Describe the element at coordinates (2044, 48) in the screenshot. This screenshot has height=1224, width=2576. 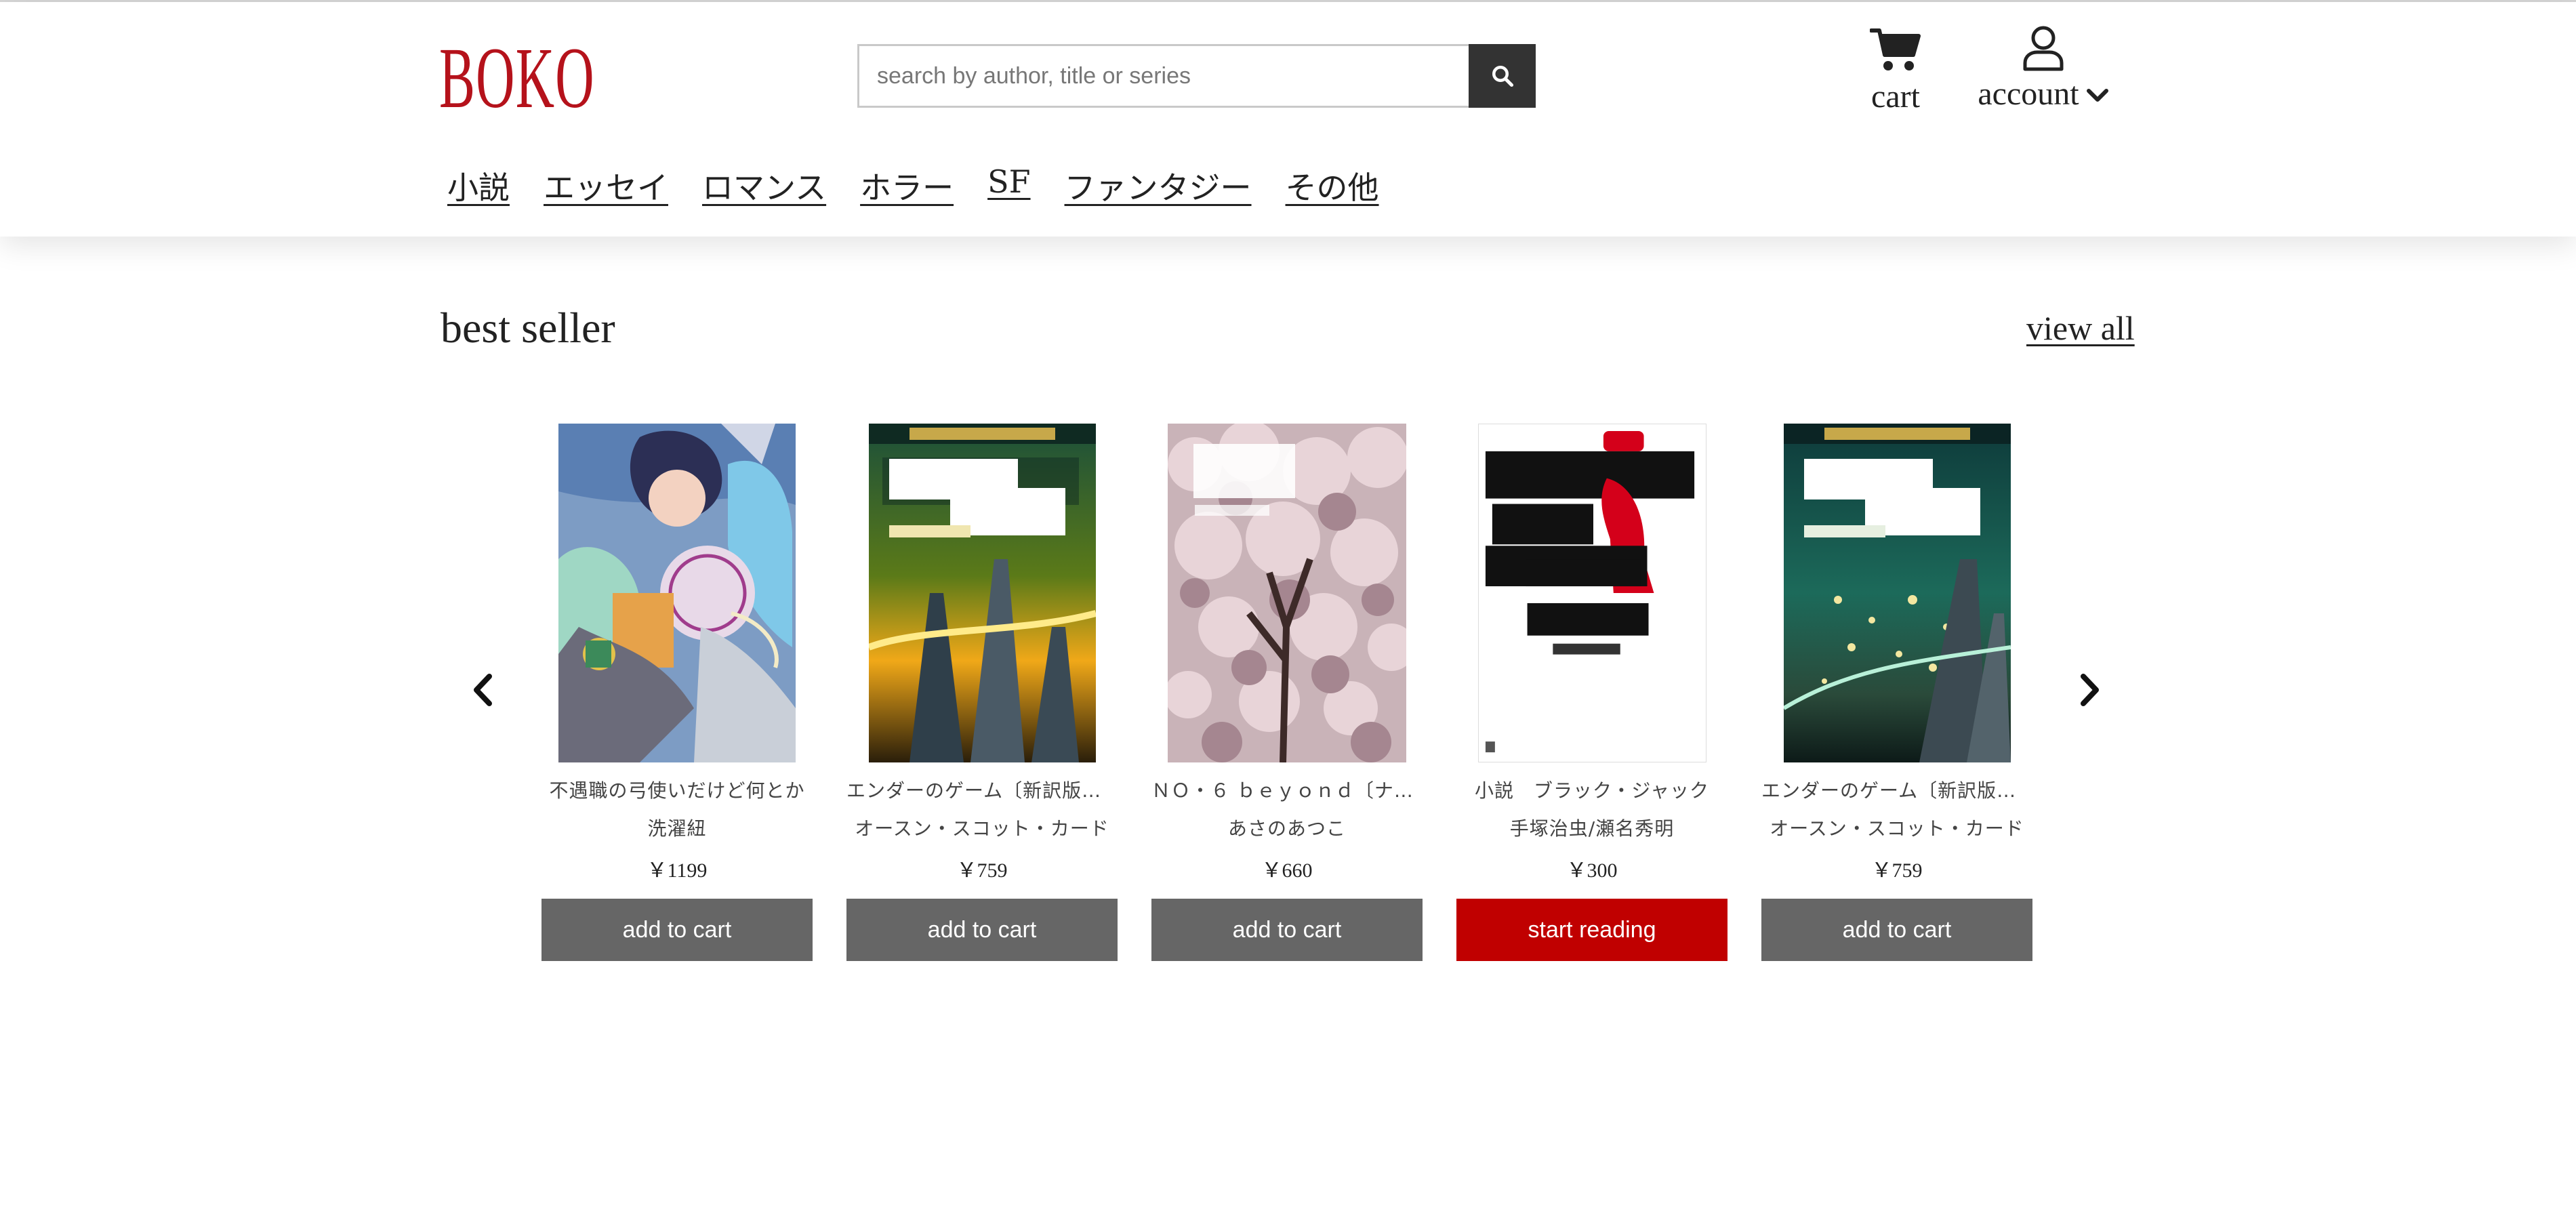
I see `user-icon` at that location.